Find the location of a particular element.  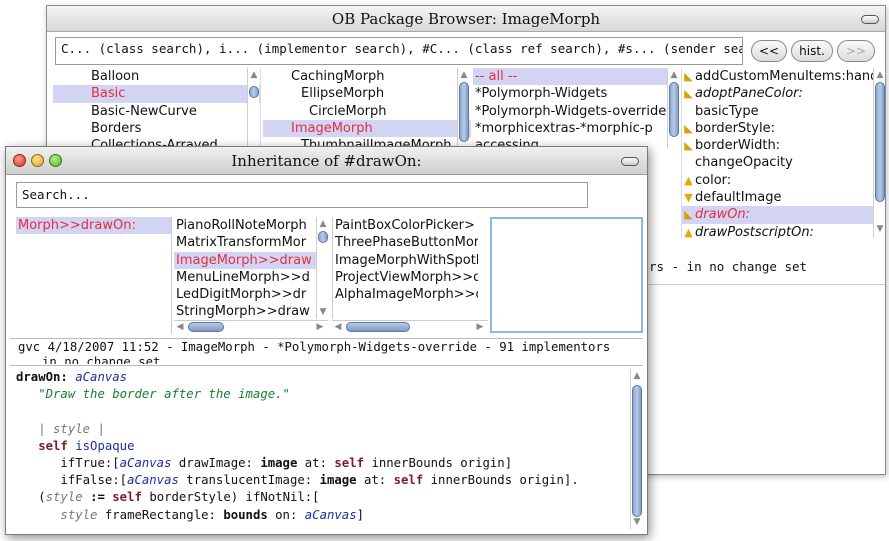

list-item: Balloon is located at coordinates (156, 76).